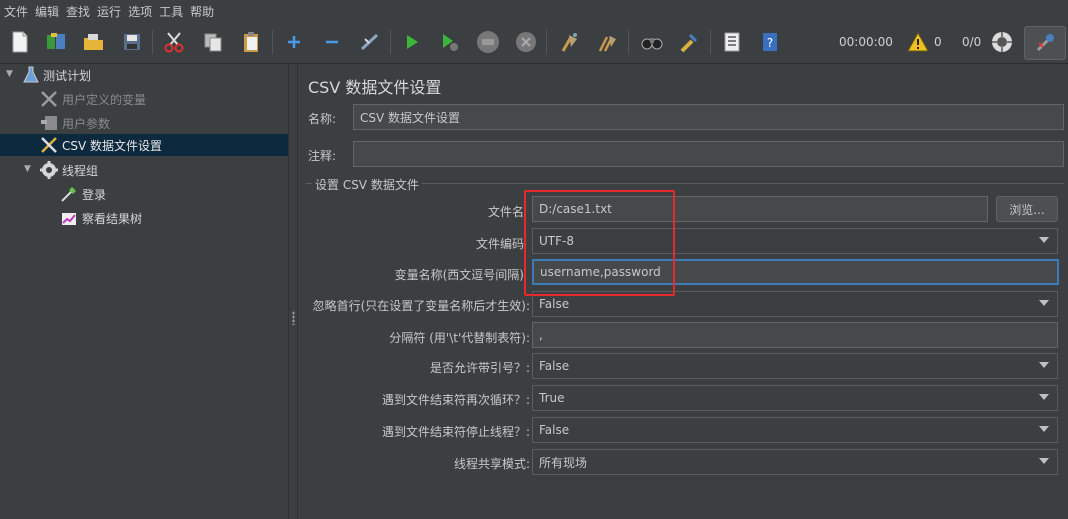 The width and height of the screenshot is (1068, 519). Describe the element at coordinates (450, 42) in the screenshot. I see `start-no-pause-icon` at that location.